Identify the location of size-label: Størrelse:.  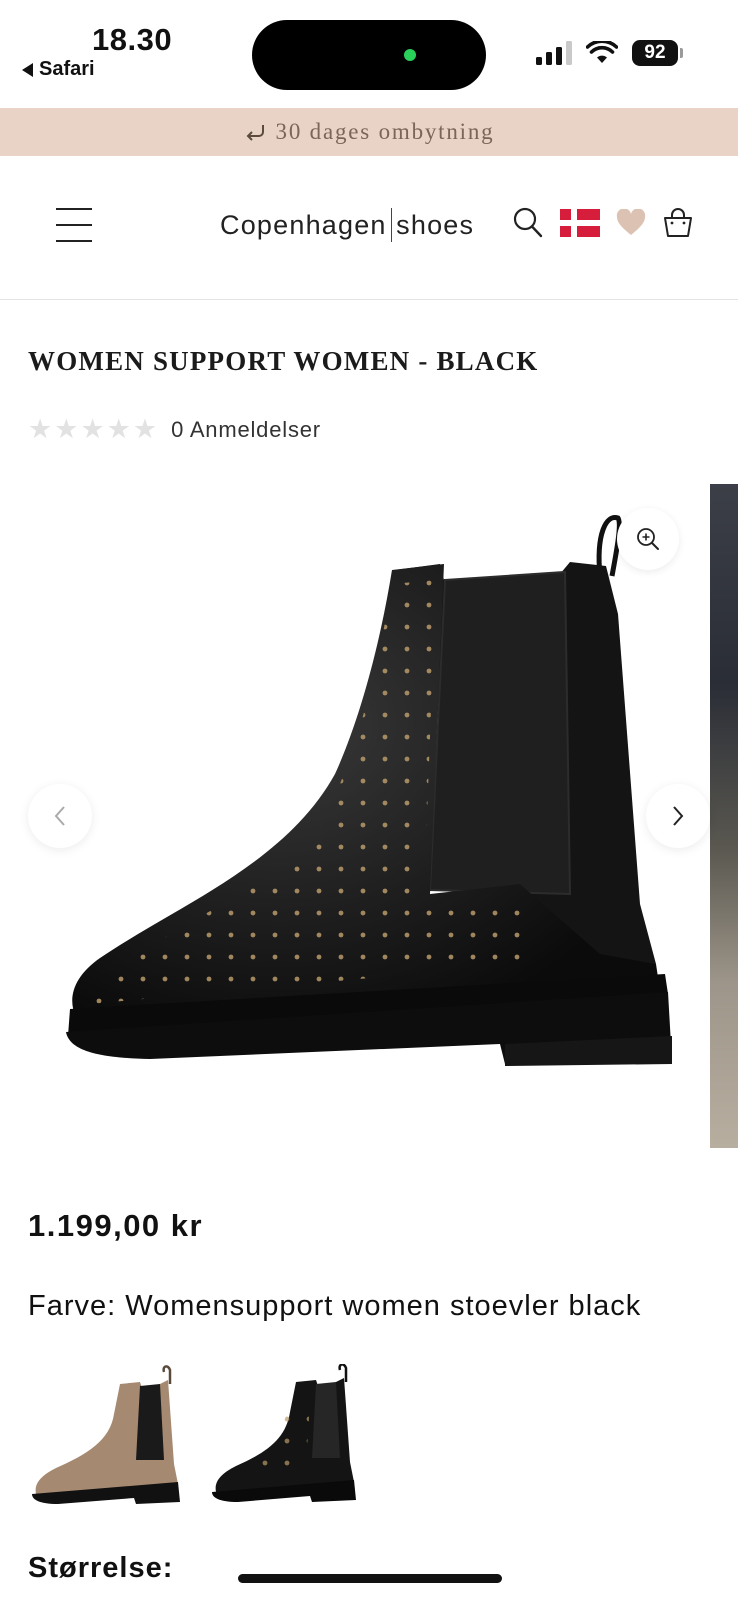
(101, 1568).